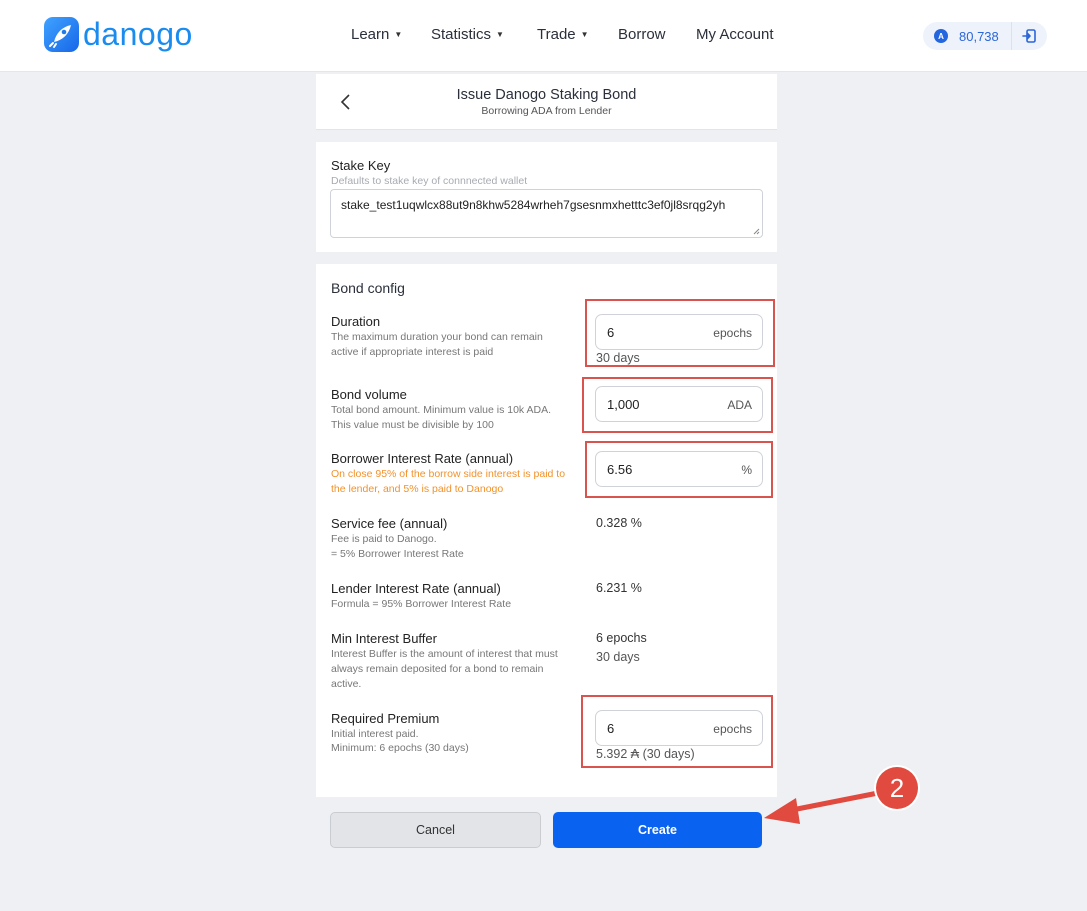 This screenshot has height=911, width=1087. Describe the element at coordinates (400, 748) in the screenshot. I see `premium-hint-2: Minimum: 6 epochs (30 days)` at that location.